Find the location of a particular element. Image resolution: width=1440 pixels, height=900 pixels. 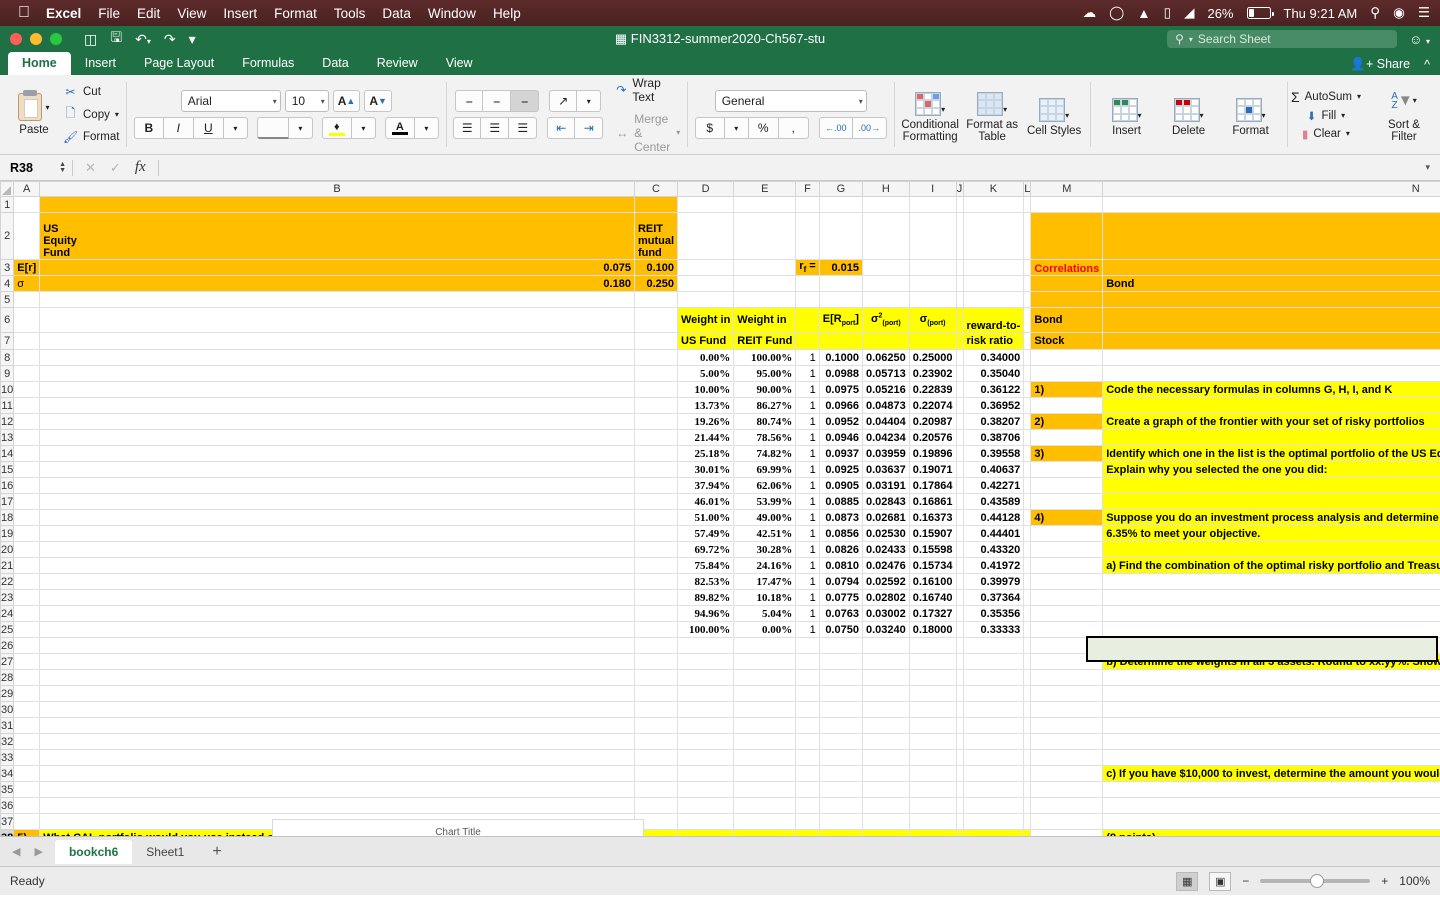

zoom-in-button: + is located at coordinates (1384, 881).